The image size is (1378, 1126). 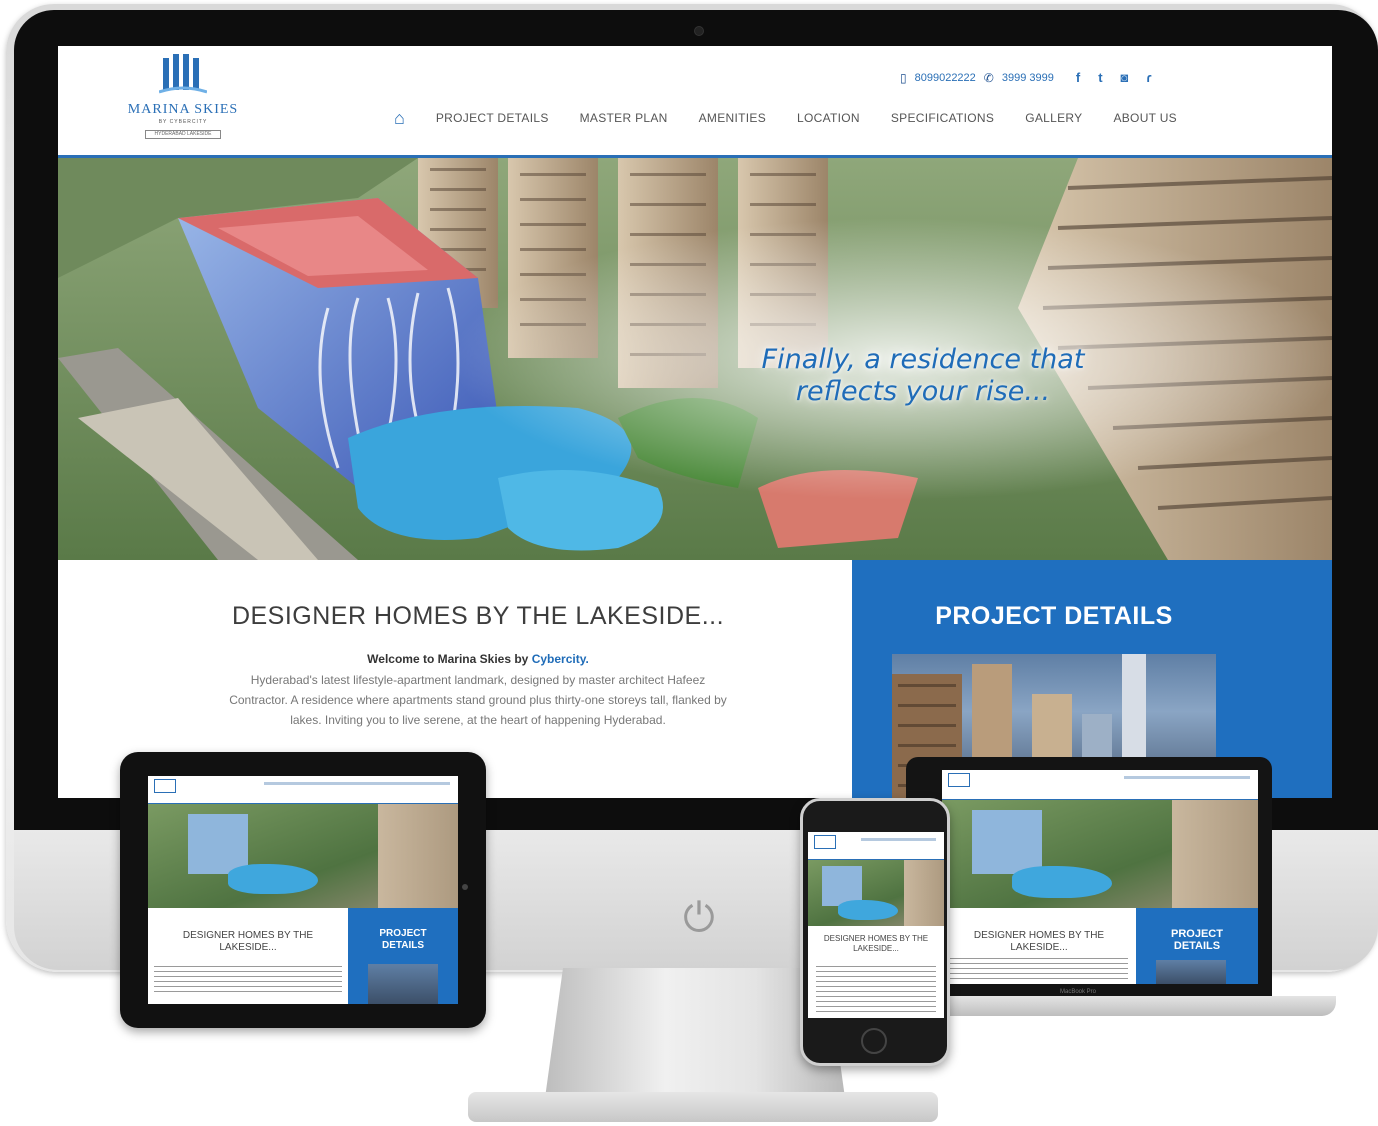 What do you see at coordinates (303, 790) in the screenshot?
I see `tablet-header` at bounding box center [303, 790].